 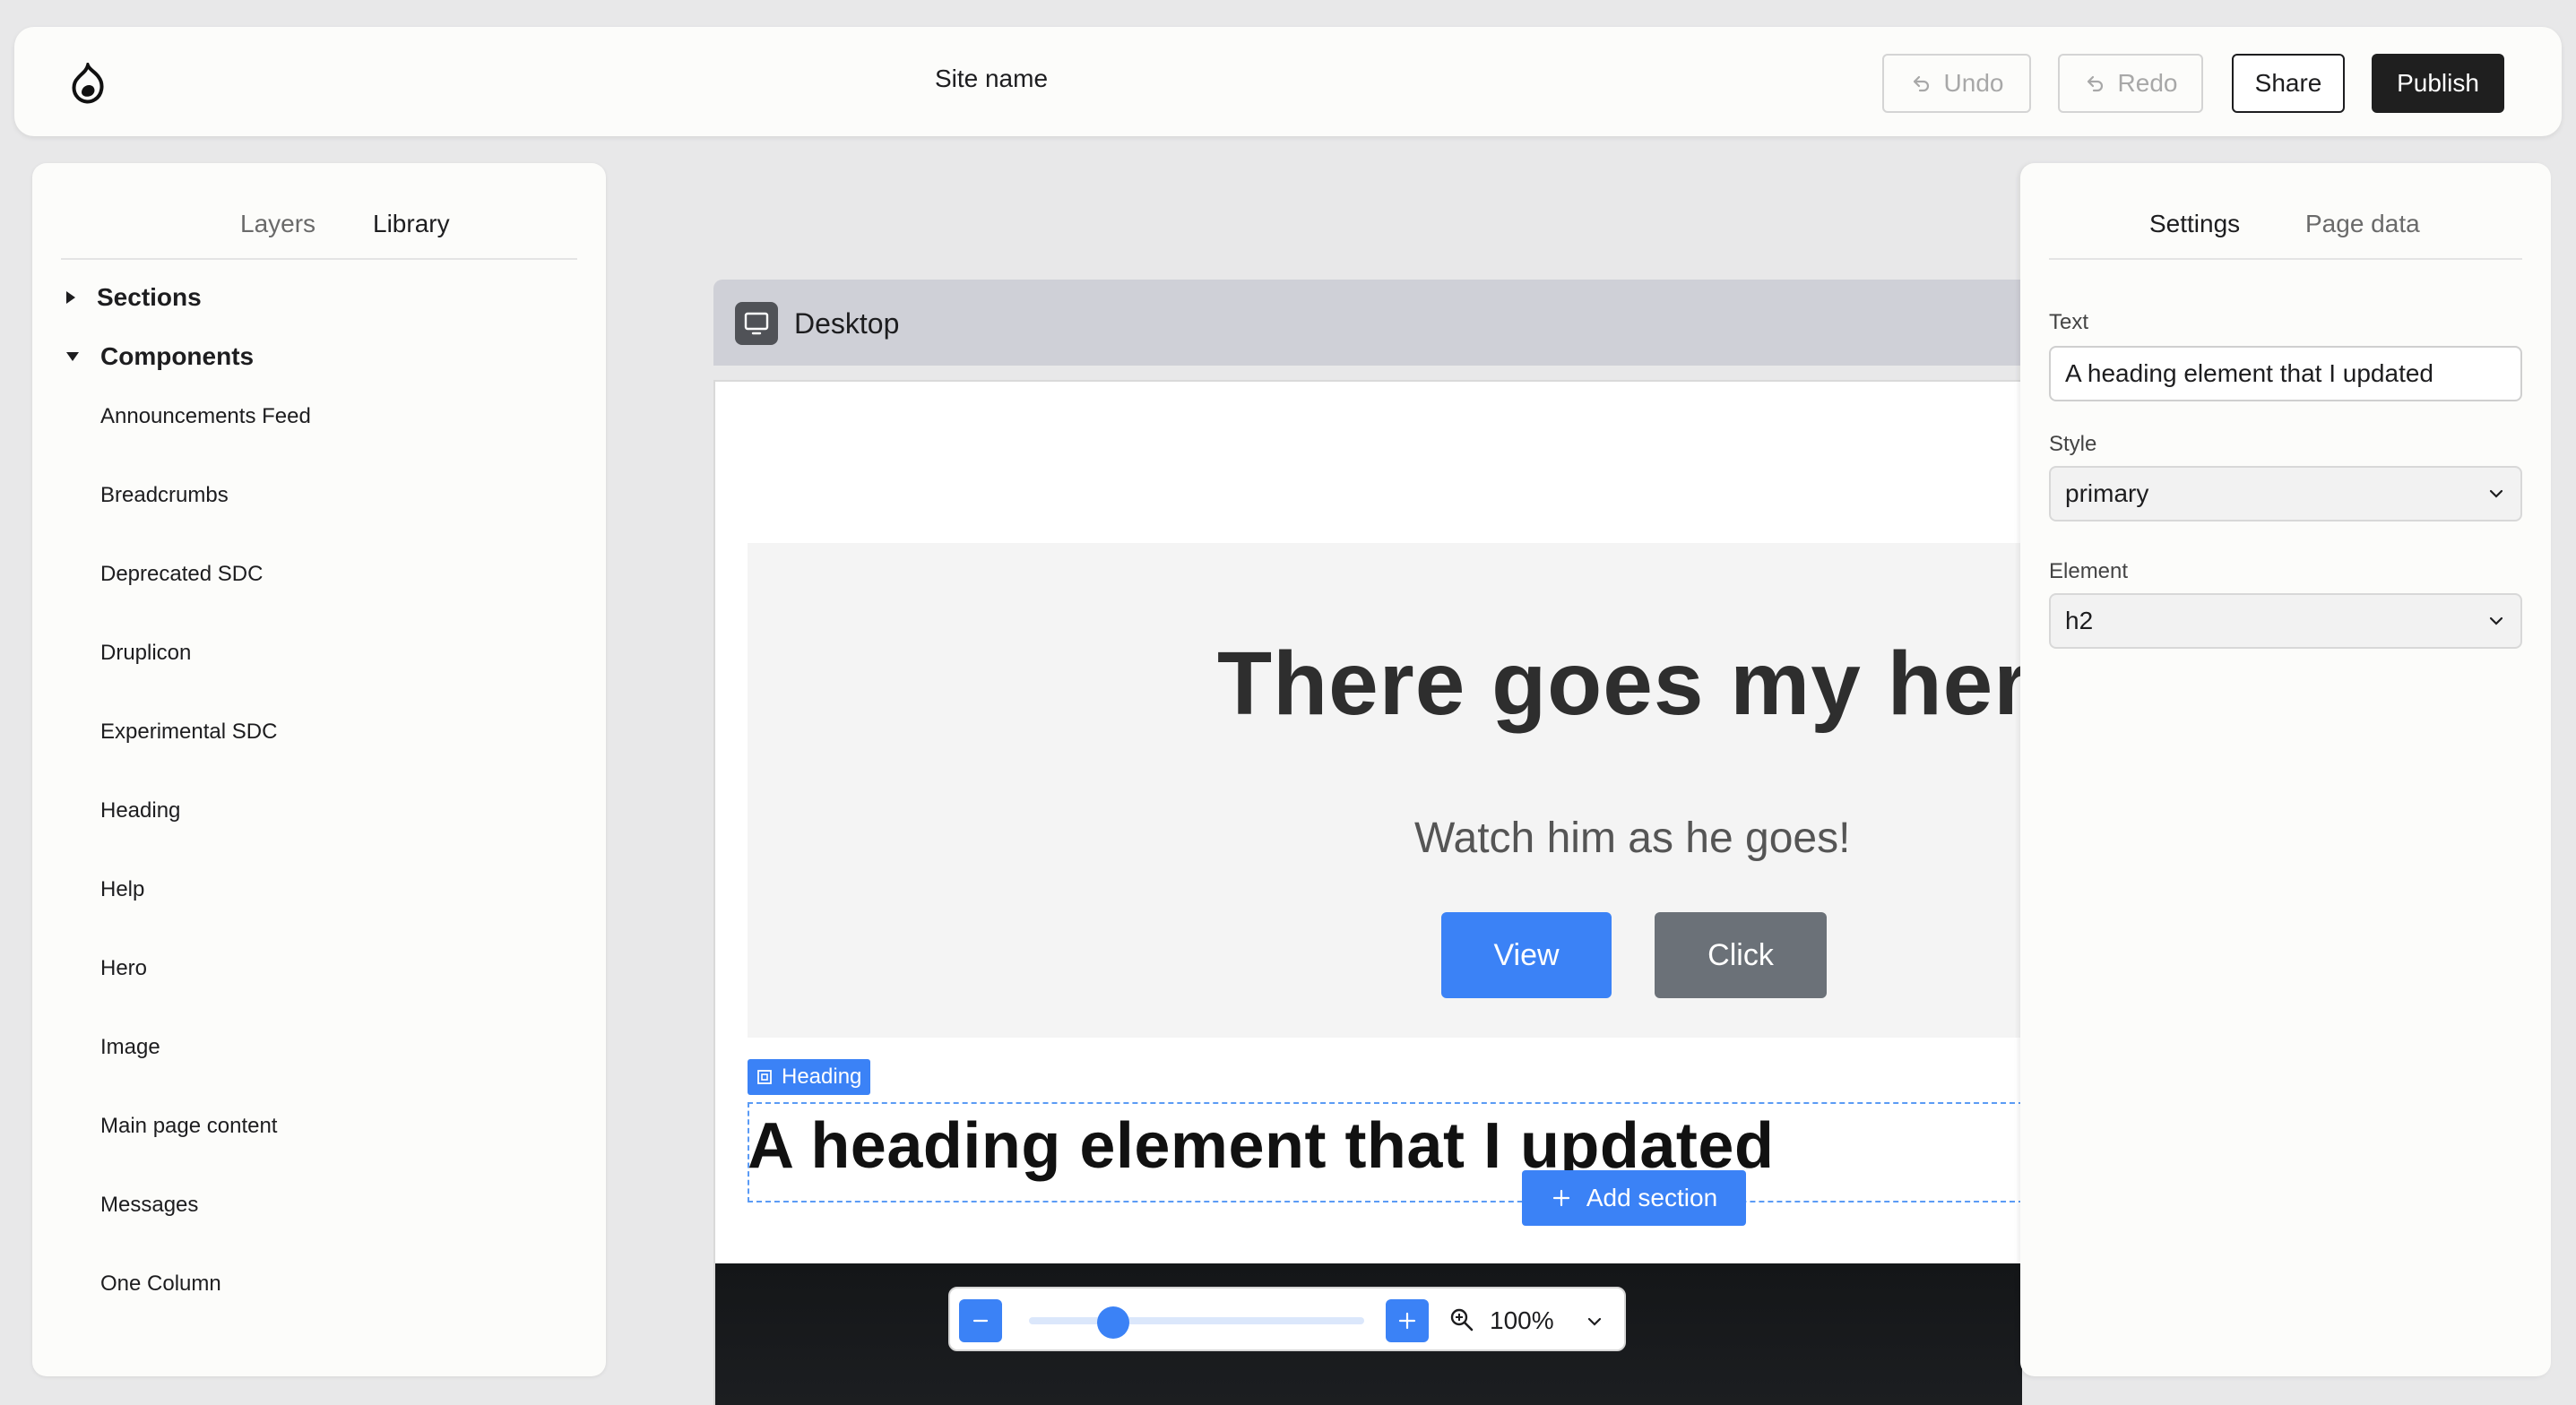 What do you see at coordinates (177, 356) in the screenshot?
I see `components-label: Components` at bounding box center [177, 356].